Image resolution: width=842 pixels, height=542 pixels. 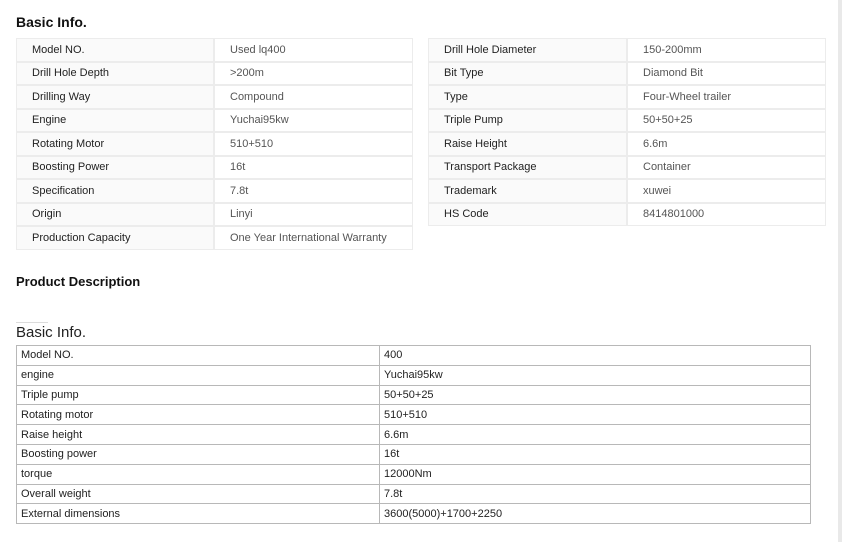 What do you see at coordinates (115, 238) in the screenshot?
I see `spec-label: Production Capacity` at bounding box center [115, 238].